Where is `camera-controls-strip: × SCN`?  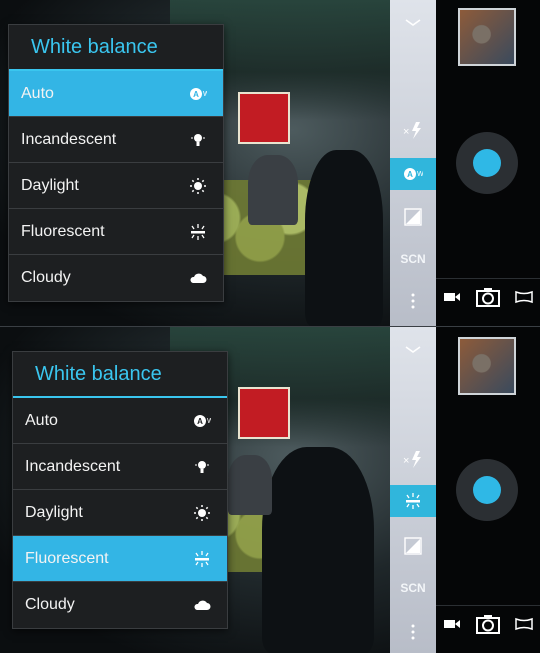
camera-controls-strip: × SCN is located at coordinates (413, 490).